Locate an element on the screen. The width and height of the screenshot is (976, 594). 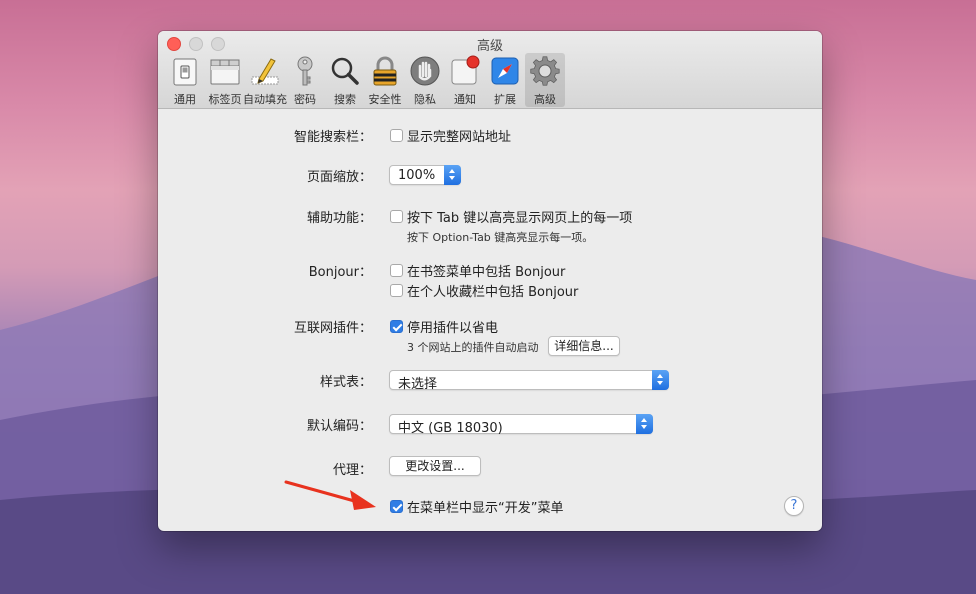
tab-highlight-checkbox is located at coordinates (396, 216).